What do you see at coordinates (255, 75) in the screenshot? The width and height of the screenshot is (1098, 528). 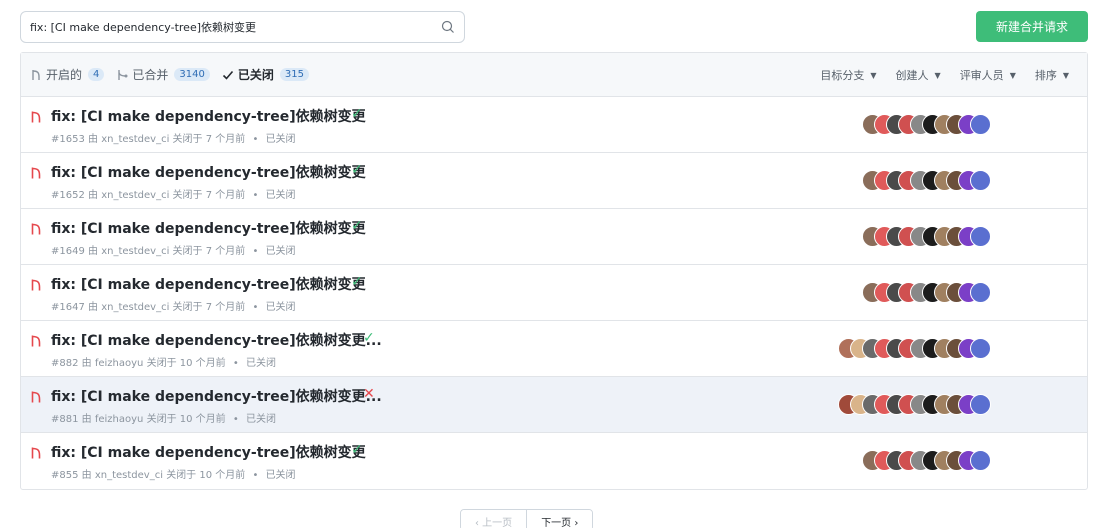 I see `tab-closed-label: 已关闭` at bounding box center [255, 75].